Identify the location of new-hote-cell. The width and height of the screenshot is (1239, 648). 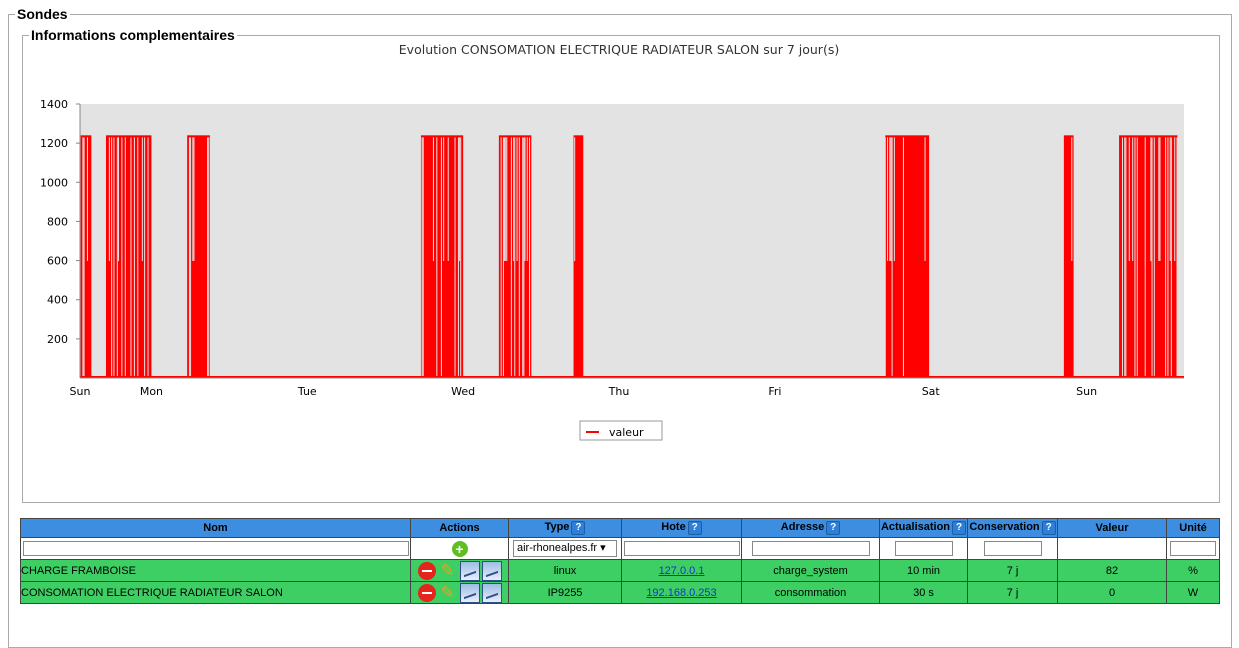
(681, 548).